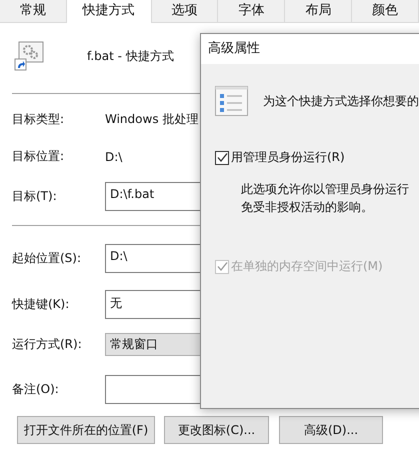 The height and width of the screenshot is (453, 419). What do you see at coordinates (231, 101) in the screenshot?
I see `checklist-icon` at bounding box center [231, 101].